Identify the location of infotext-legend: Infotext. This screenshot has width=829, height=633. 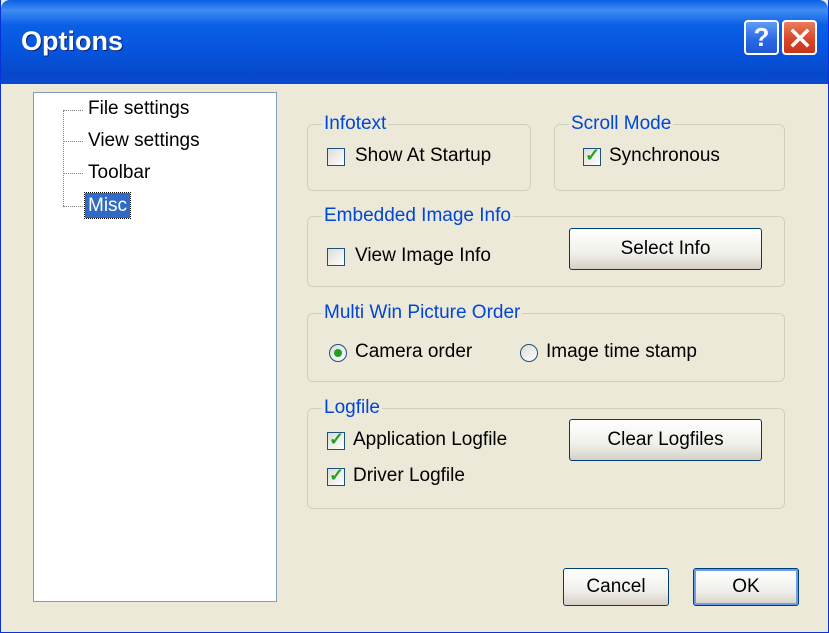
(355, 123).